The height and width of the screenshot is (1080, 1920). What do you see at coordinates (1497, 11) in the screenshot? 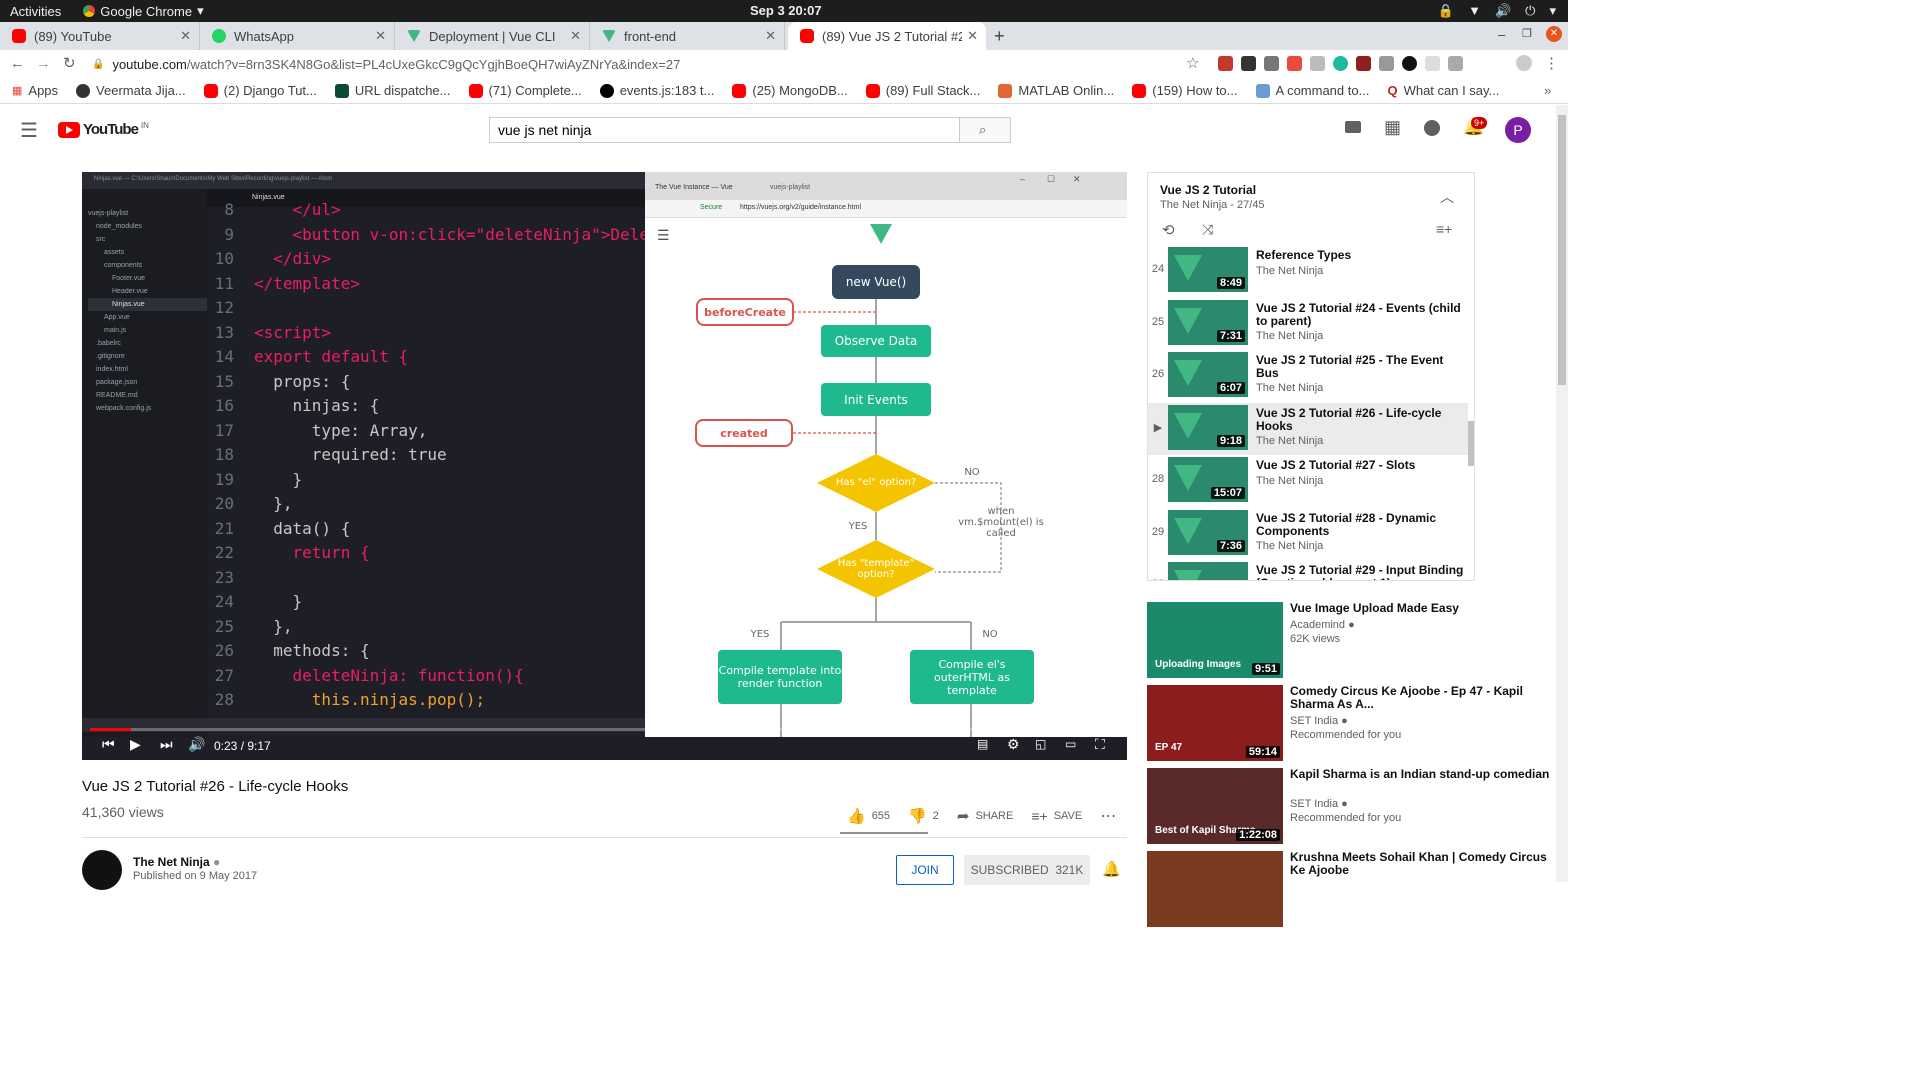
I see `system-tray: 🔒 ▼ 🔊 ⏻ ▾` at bounding box center [1497, 11].